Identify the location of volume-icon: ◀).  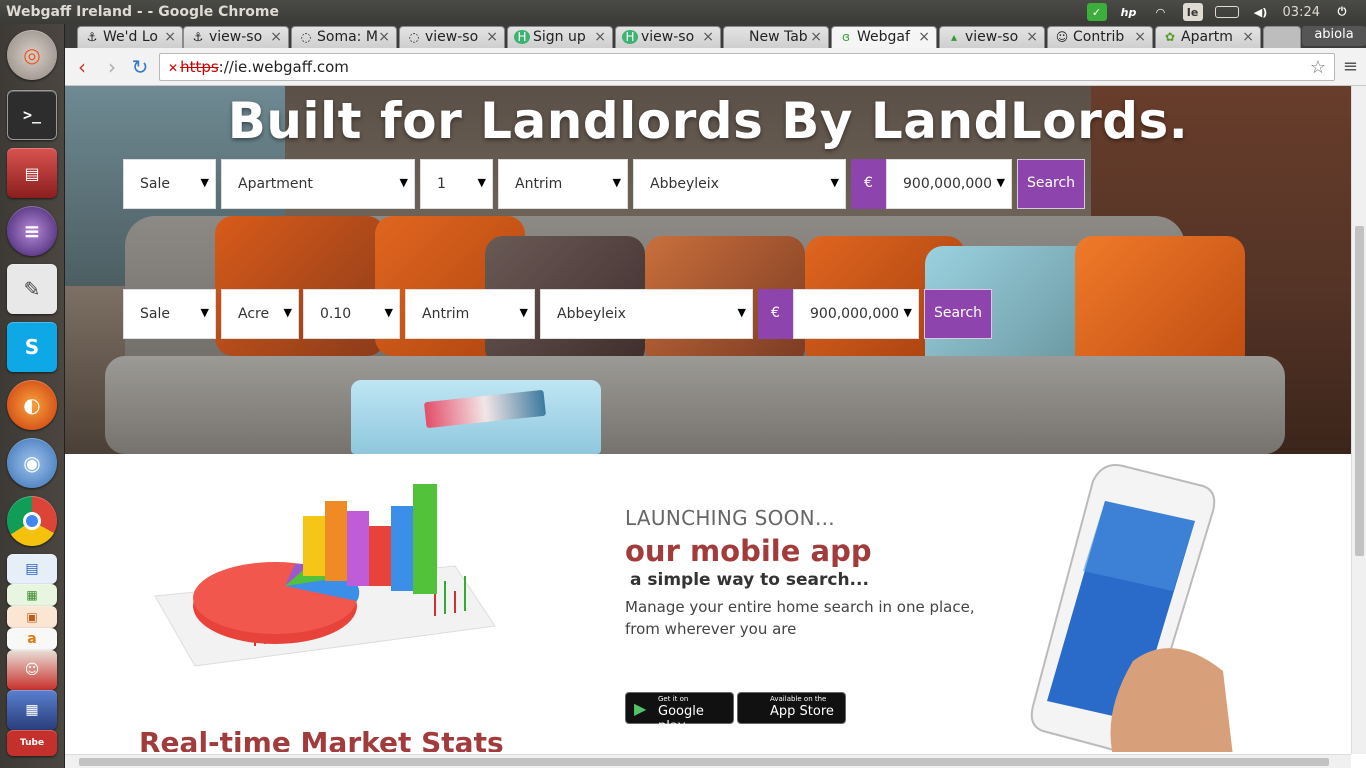
(1261, 12).